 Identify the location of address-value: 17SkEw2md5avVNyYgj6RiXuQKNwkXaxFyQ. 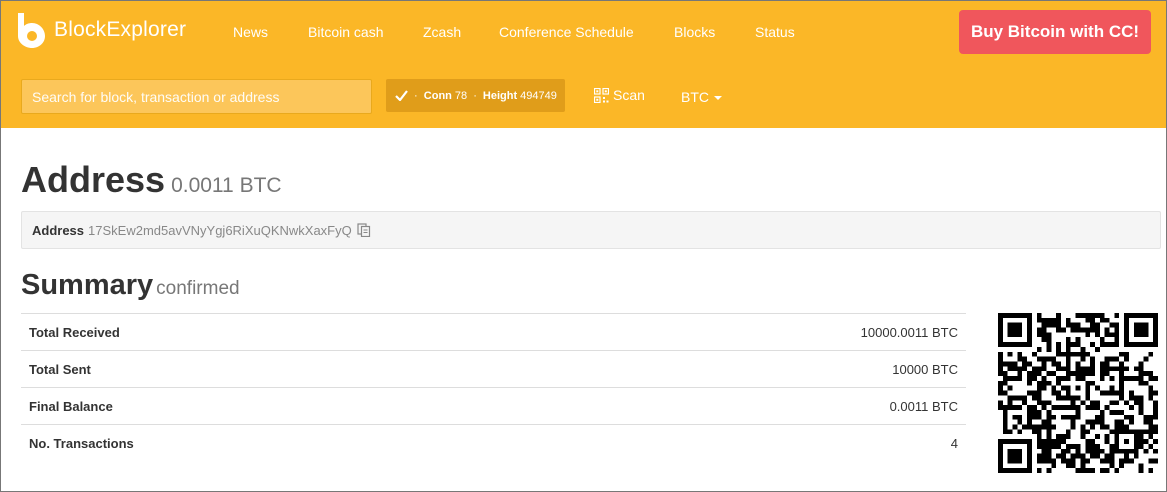
(220, 230).